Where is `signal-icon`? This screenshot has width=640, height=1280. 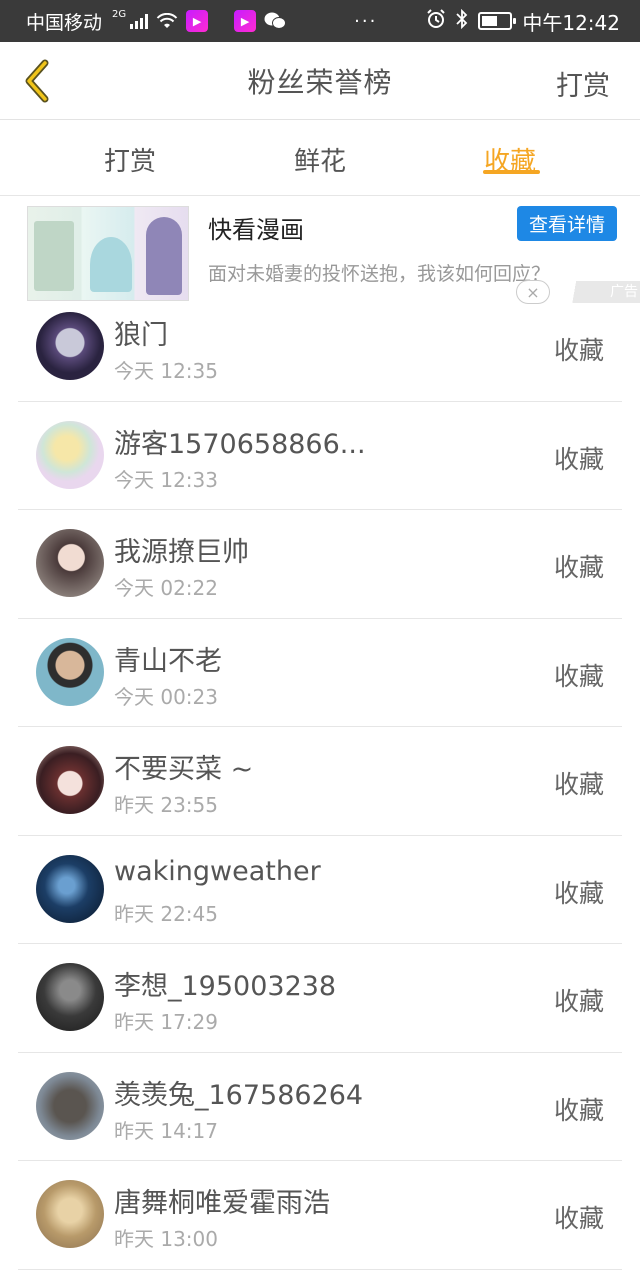 signal-icon is located at coordinates (139, 21).